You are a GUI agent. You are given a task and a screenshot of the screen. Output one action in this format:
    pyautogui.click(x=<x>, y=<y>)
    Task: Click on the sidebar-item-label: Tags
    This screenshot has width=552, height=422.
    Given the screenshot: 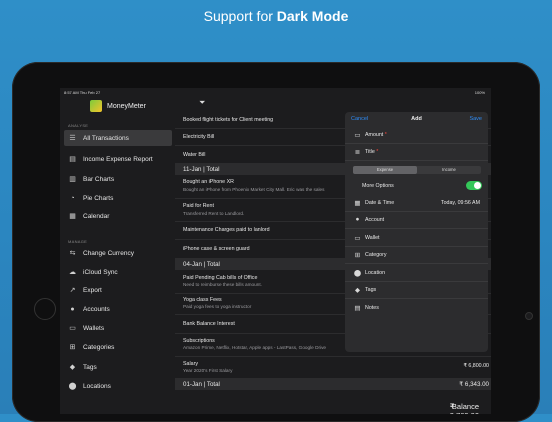 What is the action you would take?
    pyautogui.click(x=90, y=367)
    